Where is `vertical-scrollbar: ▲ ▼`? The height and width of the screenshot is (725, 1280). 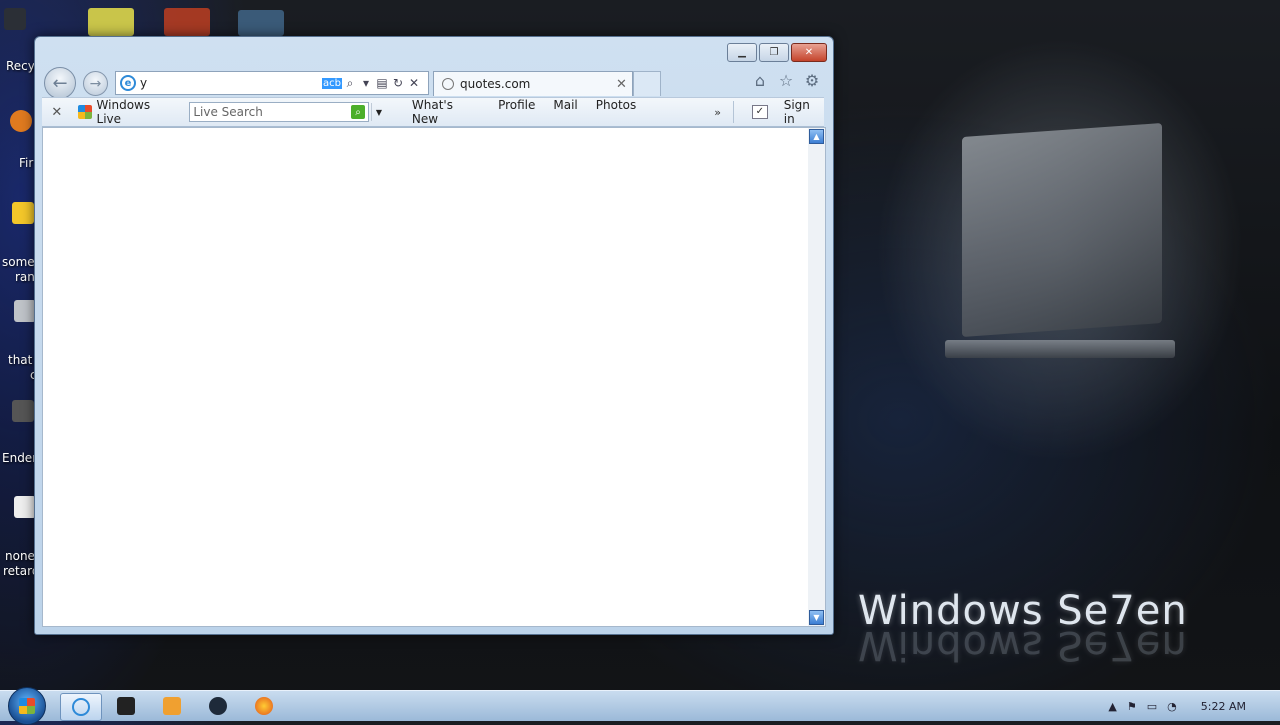
vertical-scrollbar: ▲ ▼ is located at coordinates (817, 377).